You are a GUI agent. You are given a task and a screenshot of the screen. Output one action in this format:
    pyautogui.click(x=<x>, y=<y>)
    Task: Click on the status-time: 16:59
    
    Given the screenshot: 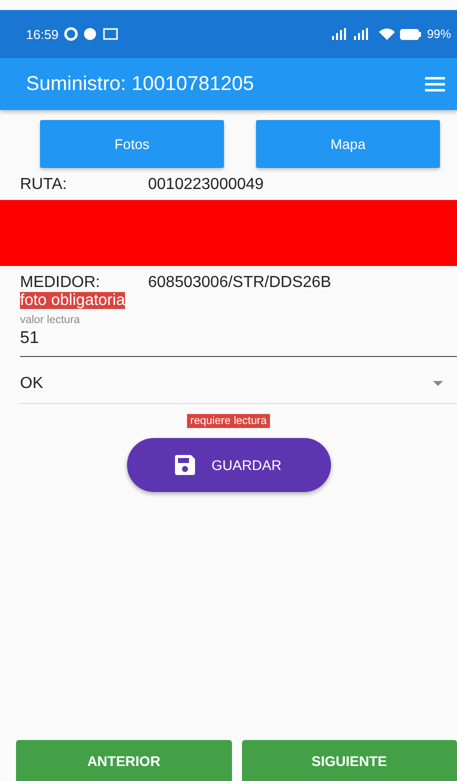 What is the action you would take?
    pyautogui.click(x=42, y=34)
    